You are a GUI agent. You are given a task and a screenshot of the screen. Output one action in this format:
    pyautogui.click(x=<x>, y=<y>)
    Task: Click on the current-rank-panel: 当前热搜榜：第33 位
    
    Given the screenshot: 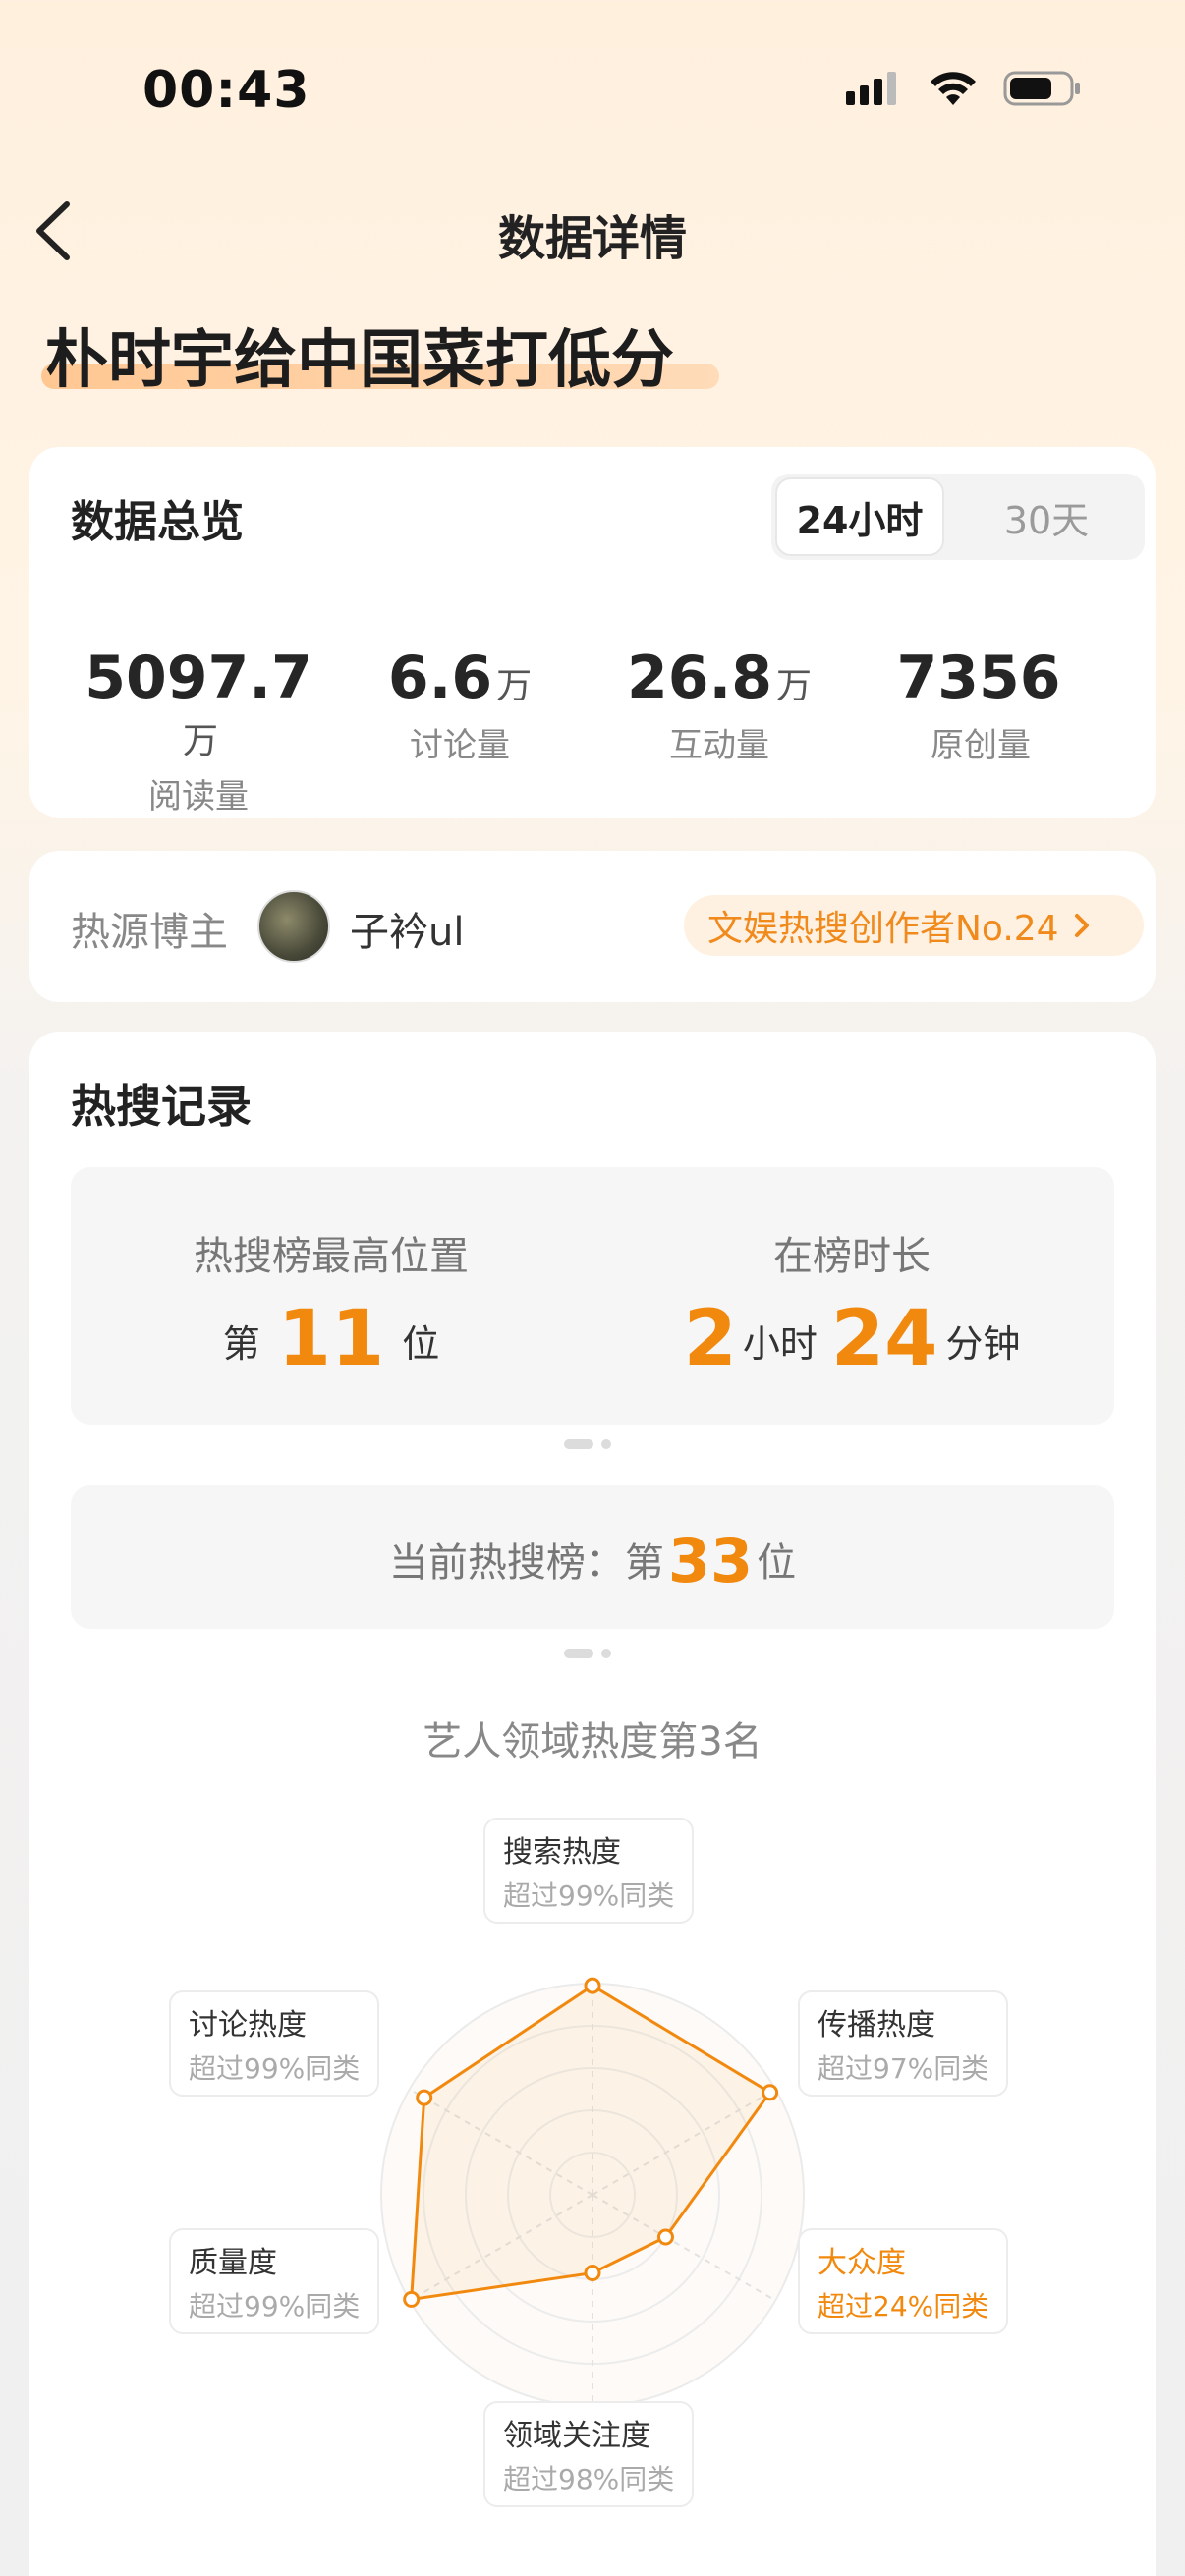 What is the action you would take?
    pyautogui.click(x=592, y=1557)
    